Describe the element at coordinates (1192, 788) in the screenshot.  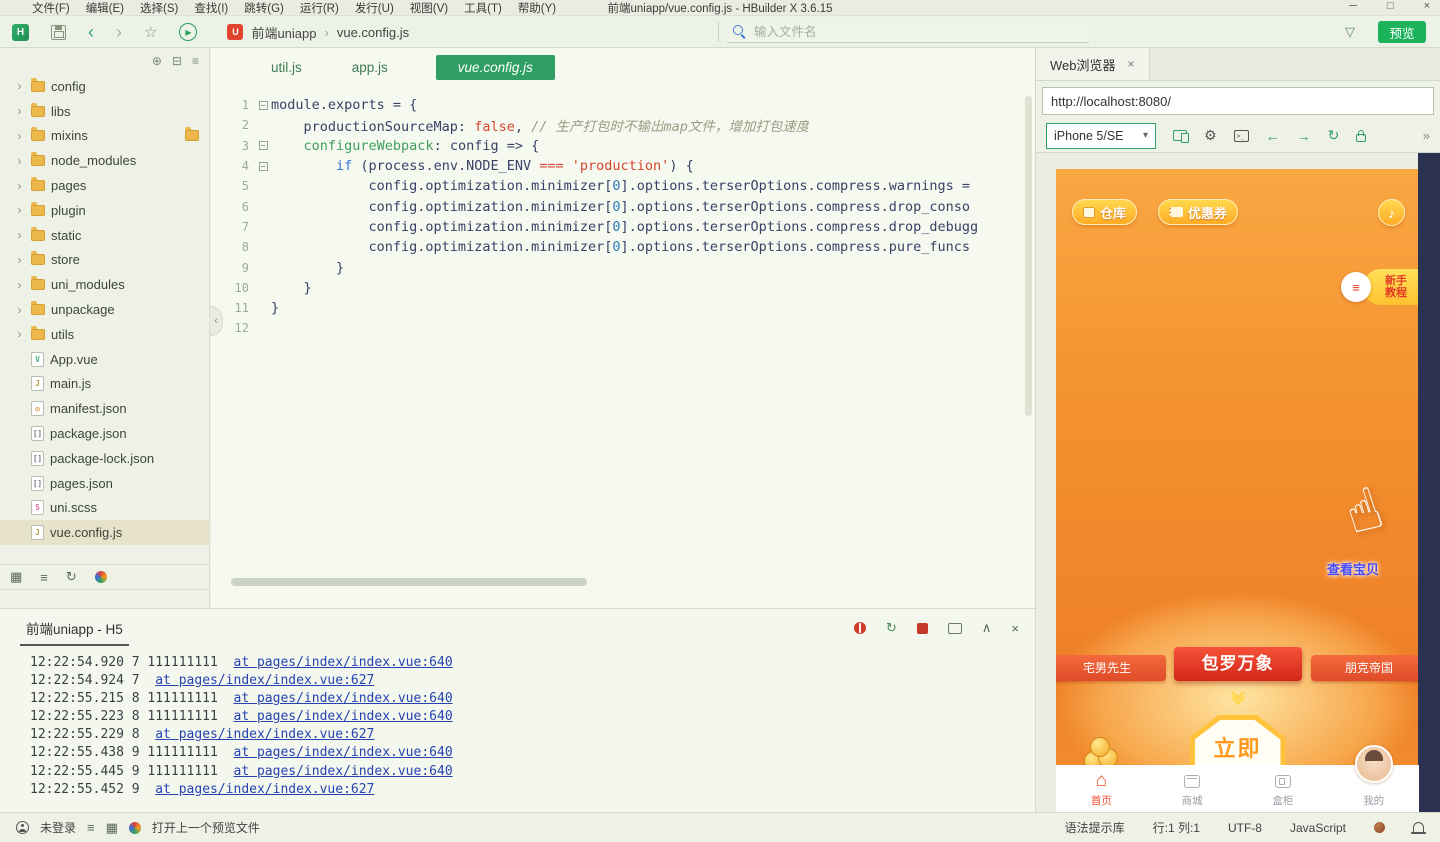
I see `phone-tab: 商城` at that location.